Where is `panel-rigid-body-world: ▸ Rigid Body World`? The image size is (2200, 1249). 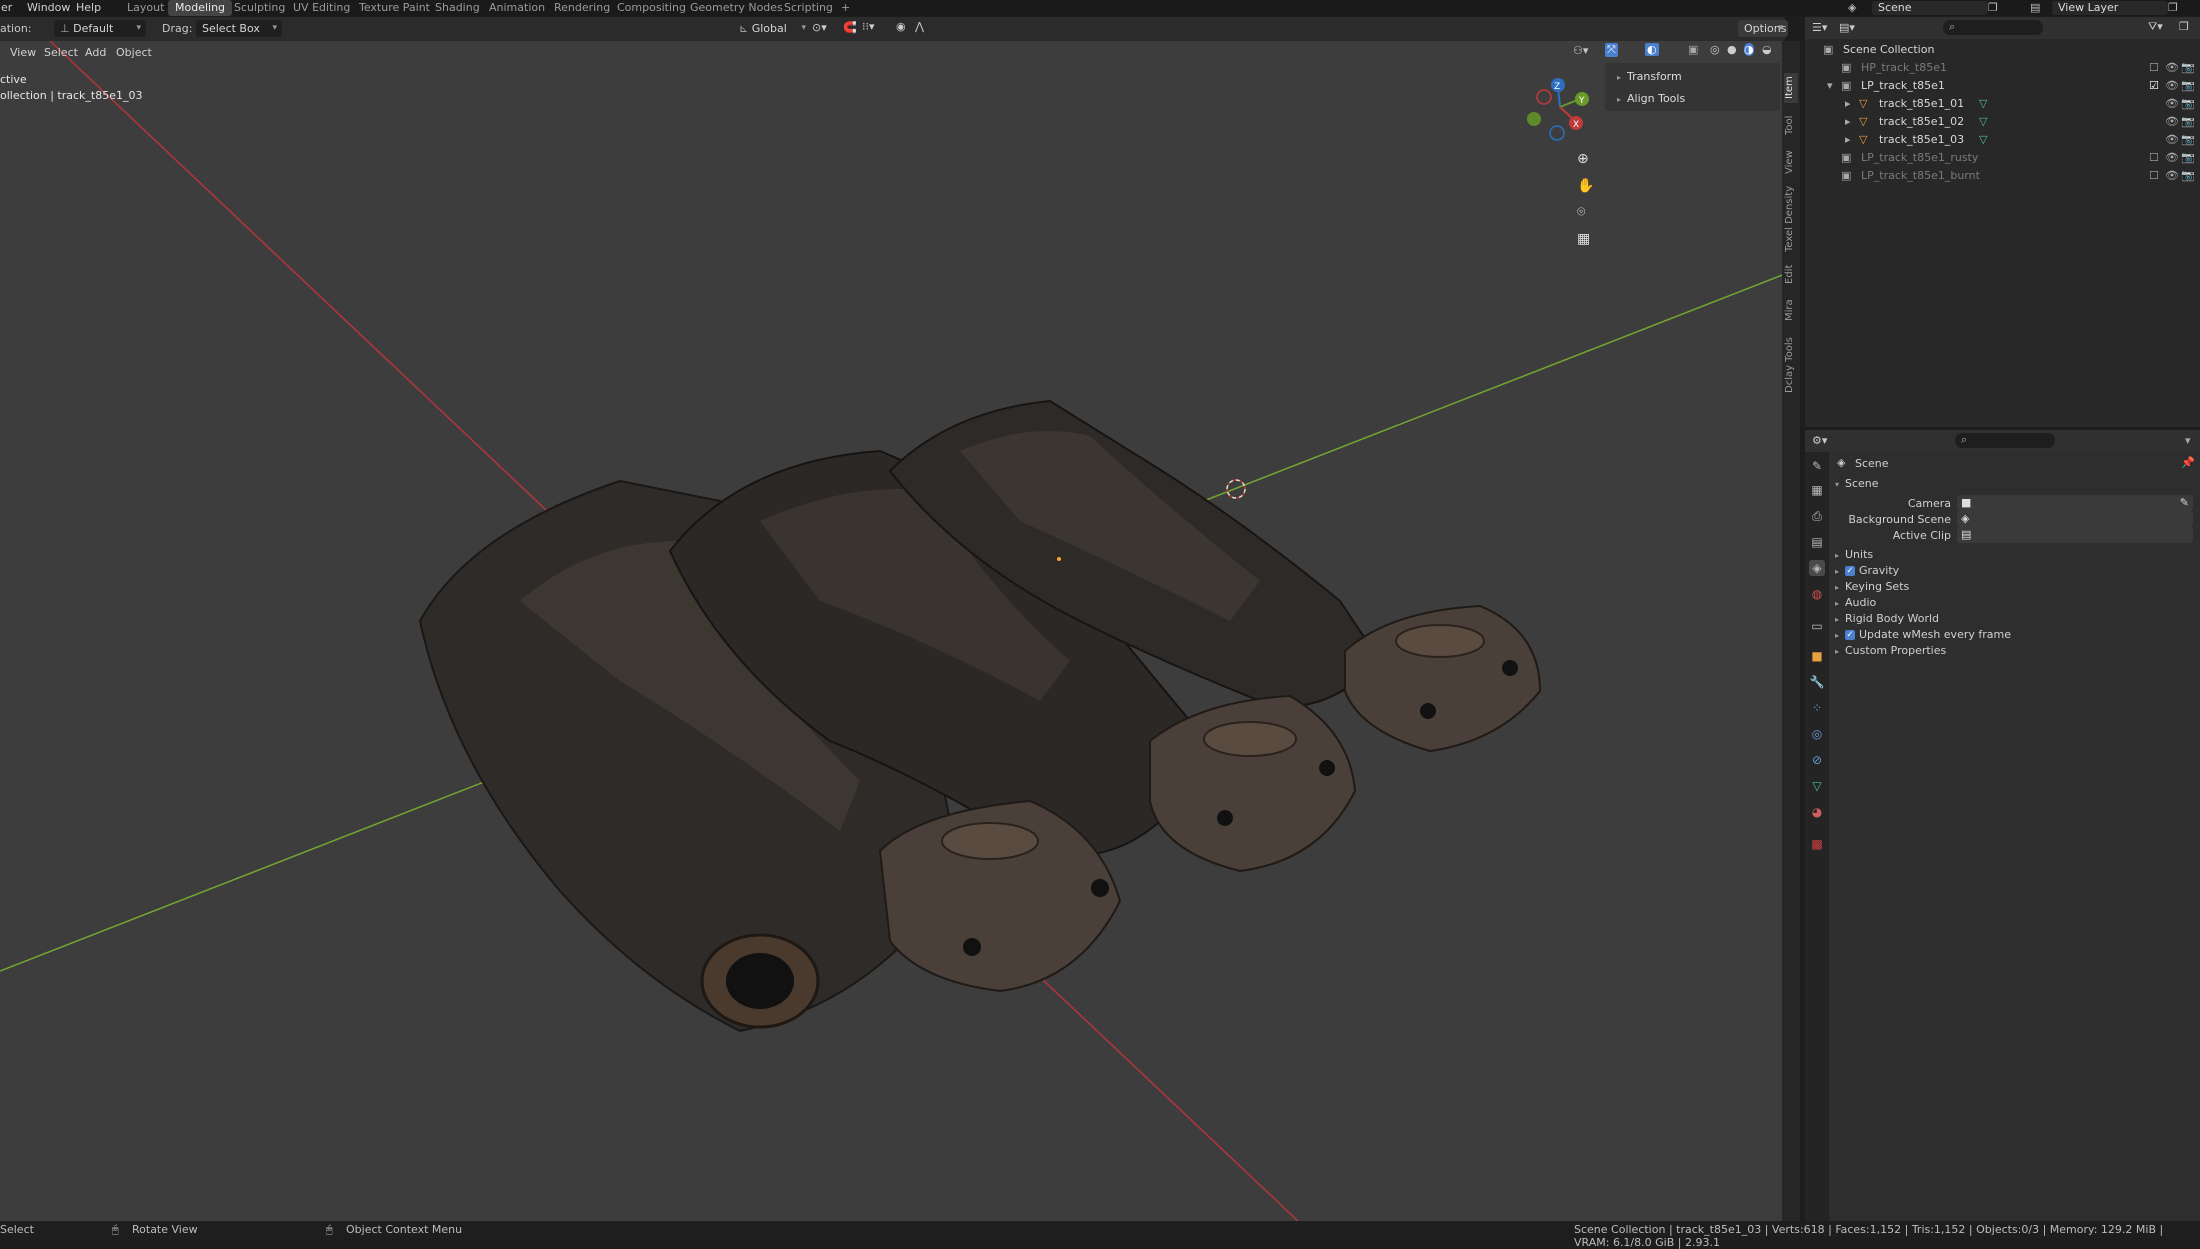
panel-rigid-body-world: ▸ Rigid Body World is located at coordinates (1887, 618).